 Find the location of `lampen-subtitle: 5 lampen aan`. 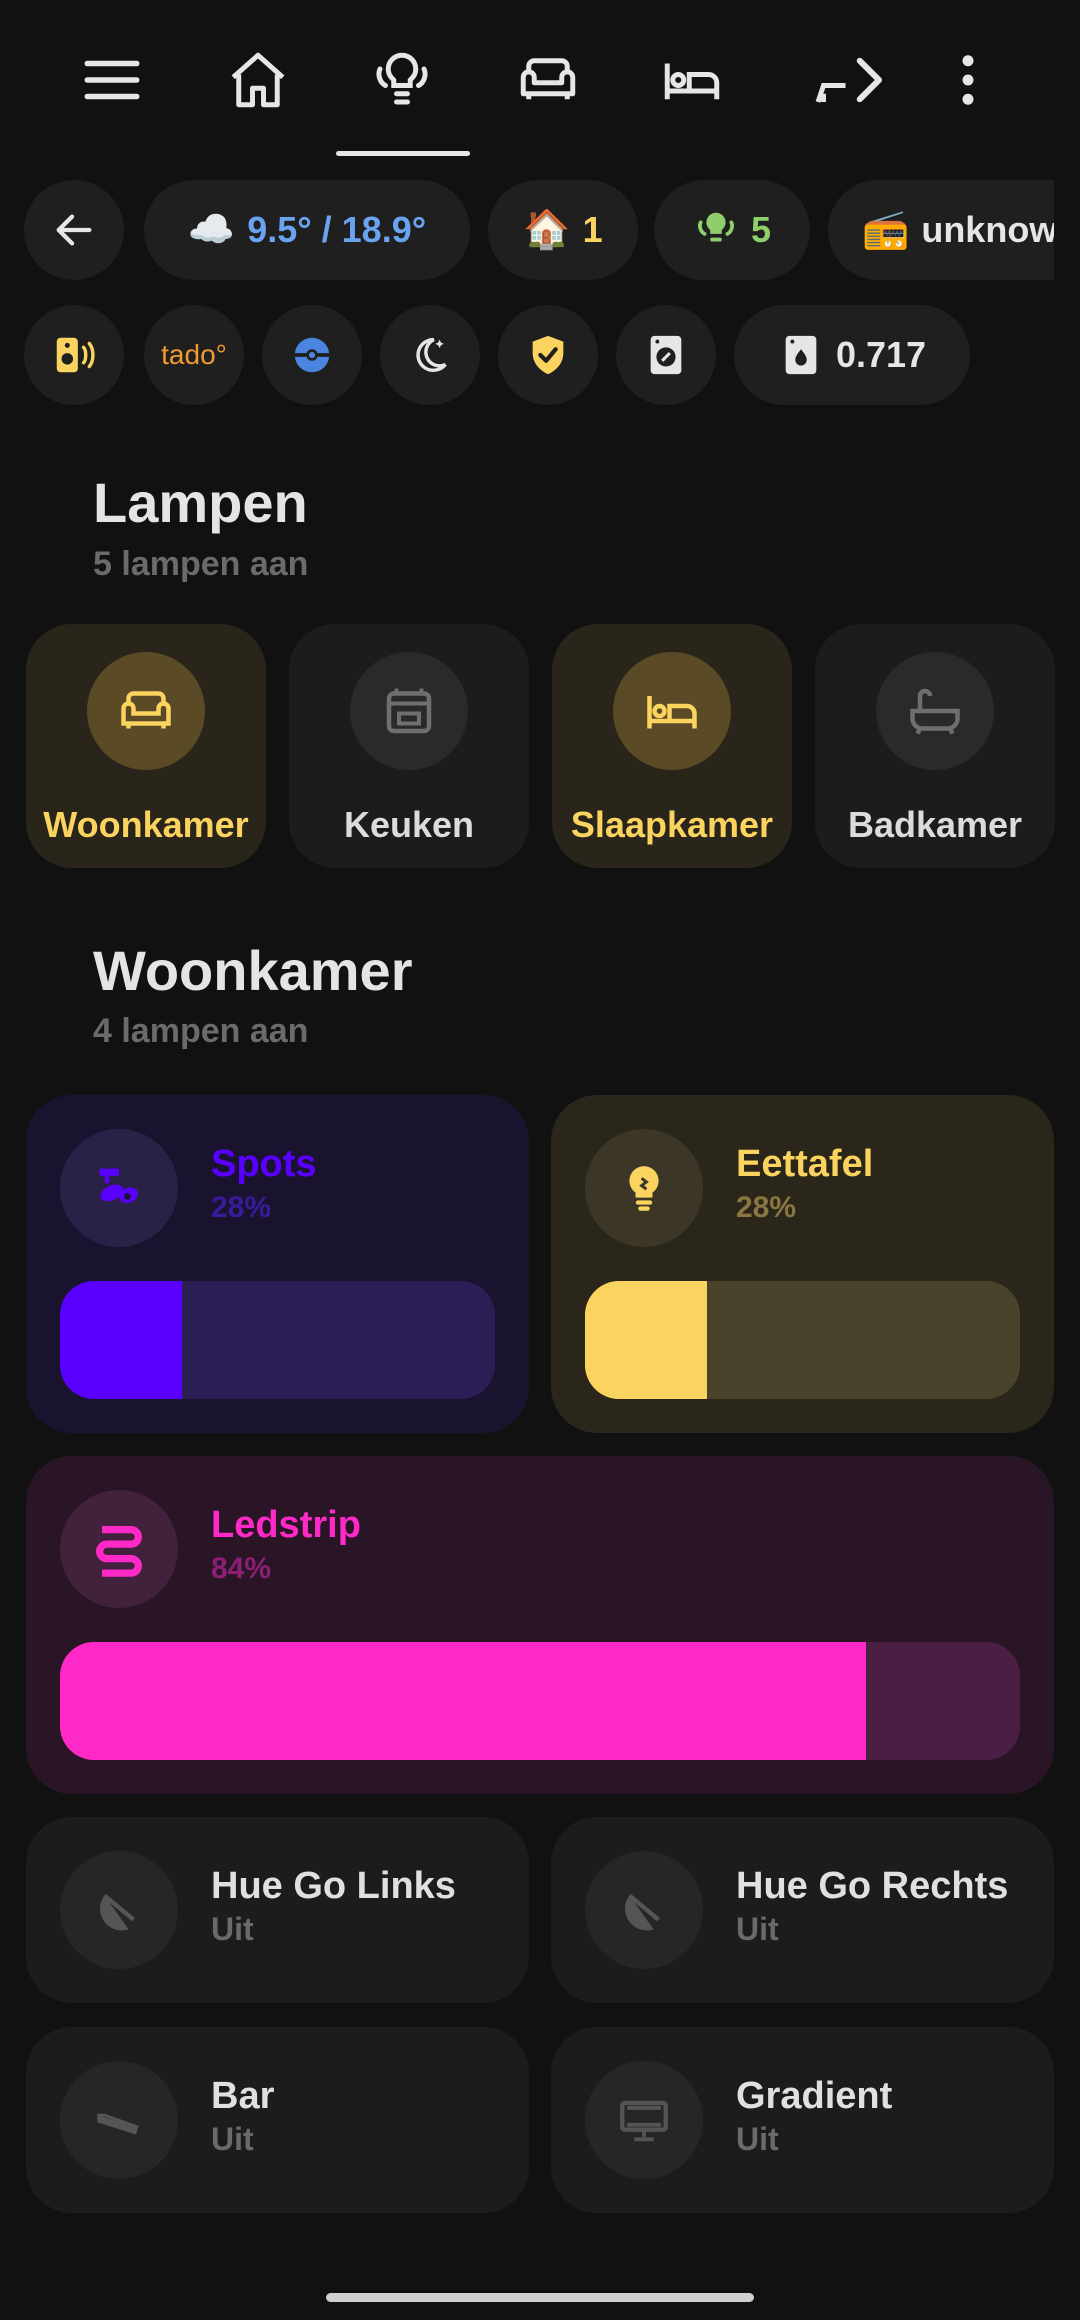

lampen-subtitle: 5 lampen aan is located at coordinates (201, 564).